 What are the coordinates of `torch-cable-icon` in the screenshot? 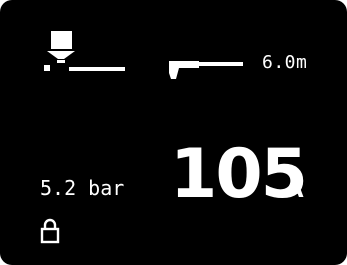 It's located at (206, 70).